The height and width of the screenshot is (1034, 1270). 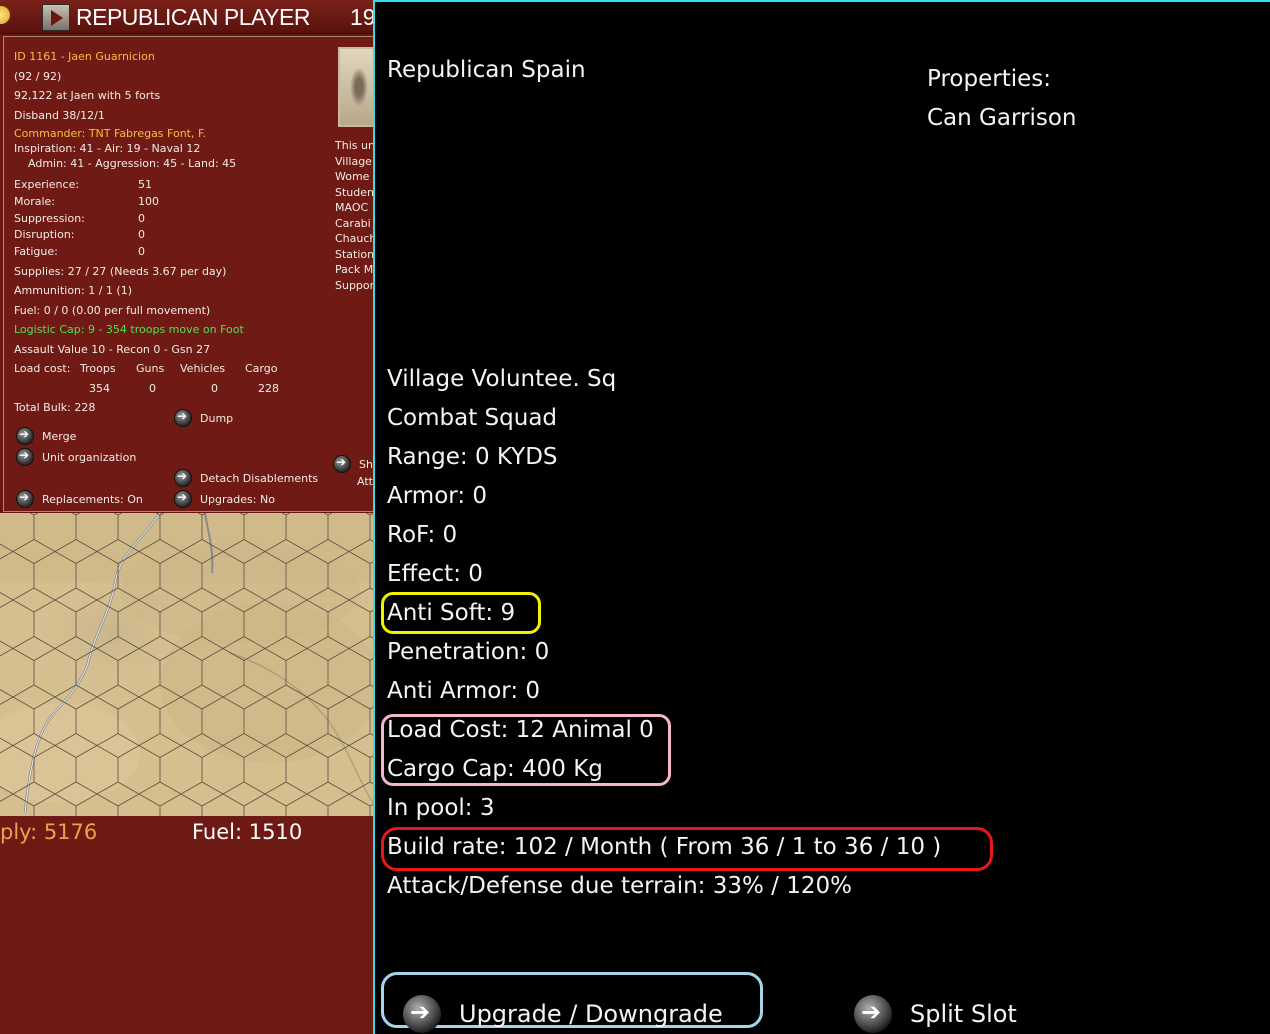 What do you see at coordinates (112, 349) in the screenshot?
I see `assault-value: Assault Value 10 - Recon 0 - Gsn 27` at bounding box center [112, 349].